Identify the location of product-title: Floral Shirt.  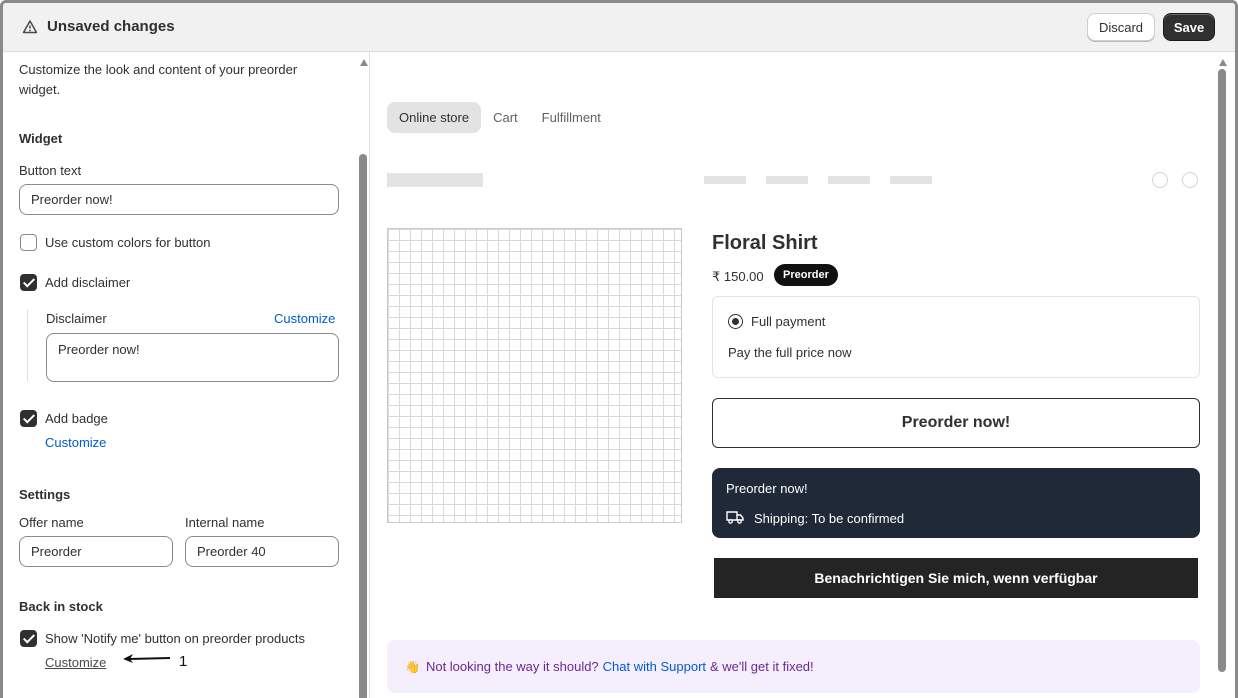
(765, 243).